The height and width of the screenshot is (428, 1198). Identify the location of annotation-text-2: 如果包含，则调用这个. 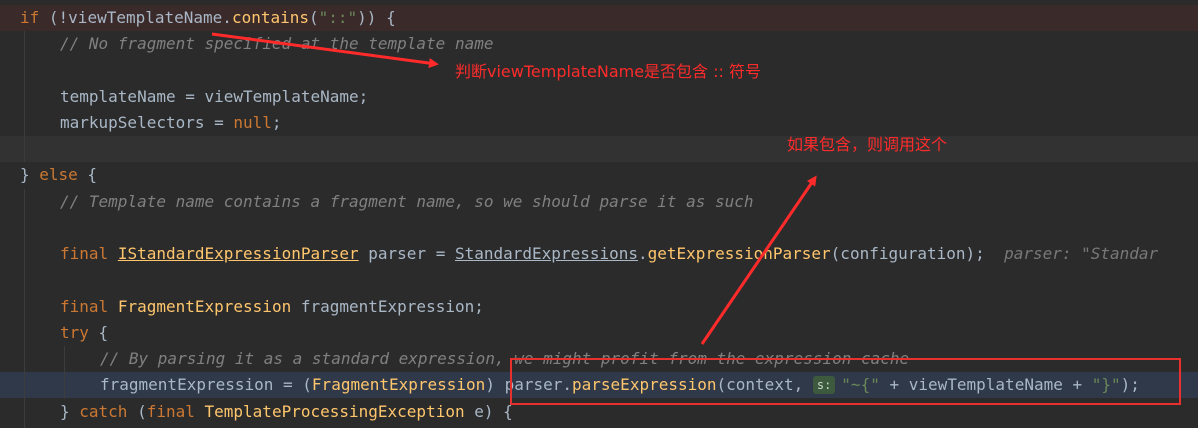
(867, 144).